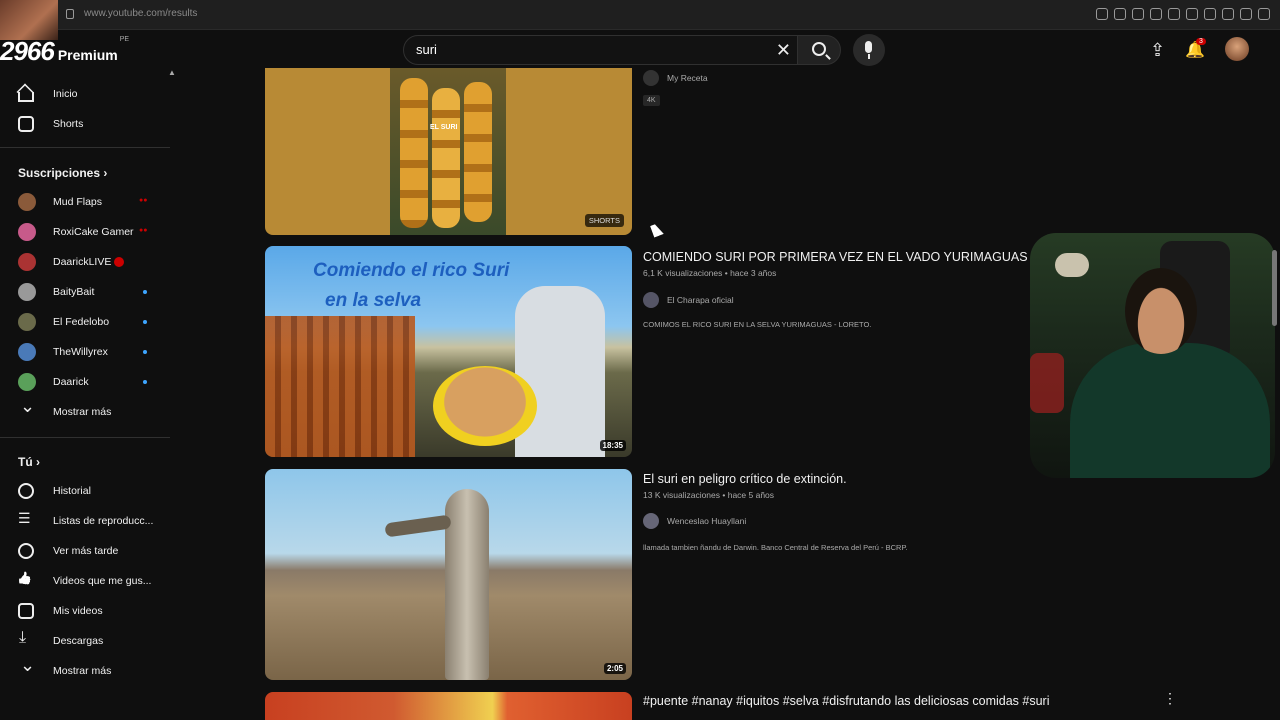 This screenshot has width=1280, height=720. Describe the element at coordinates (80, 352) in the screenshot. I see `sidebar-item-label: TheWillyrex` at that location.